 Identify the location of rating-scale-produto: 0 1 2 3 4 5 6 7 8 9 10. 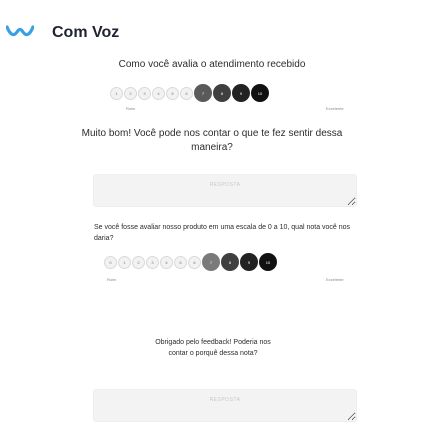
(191, 262).